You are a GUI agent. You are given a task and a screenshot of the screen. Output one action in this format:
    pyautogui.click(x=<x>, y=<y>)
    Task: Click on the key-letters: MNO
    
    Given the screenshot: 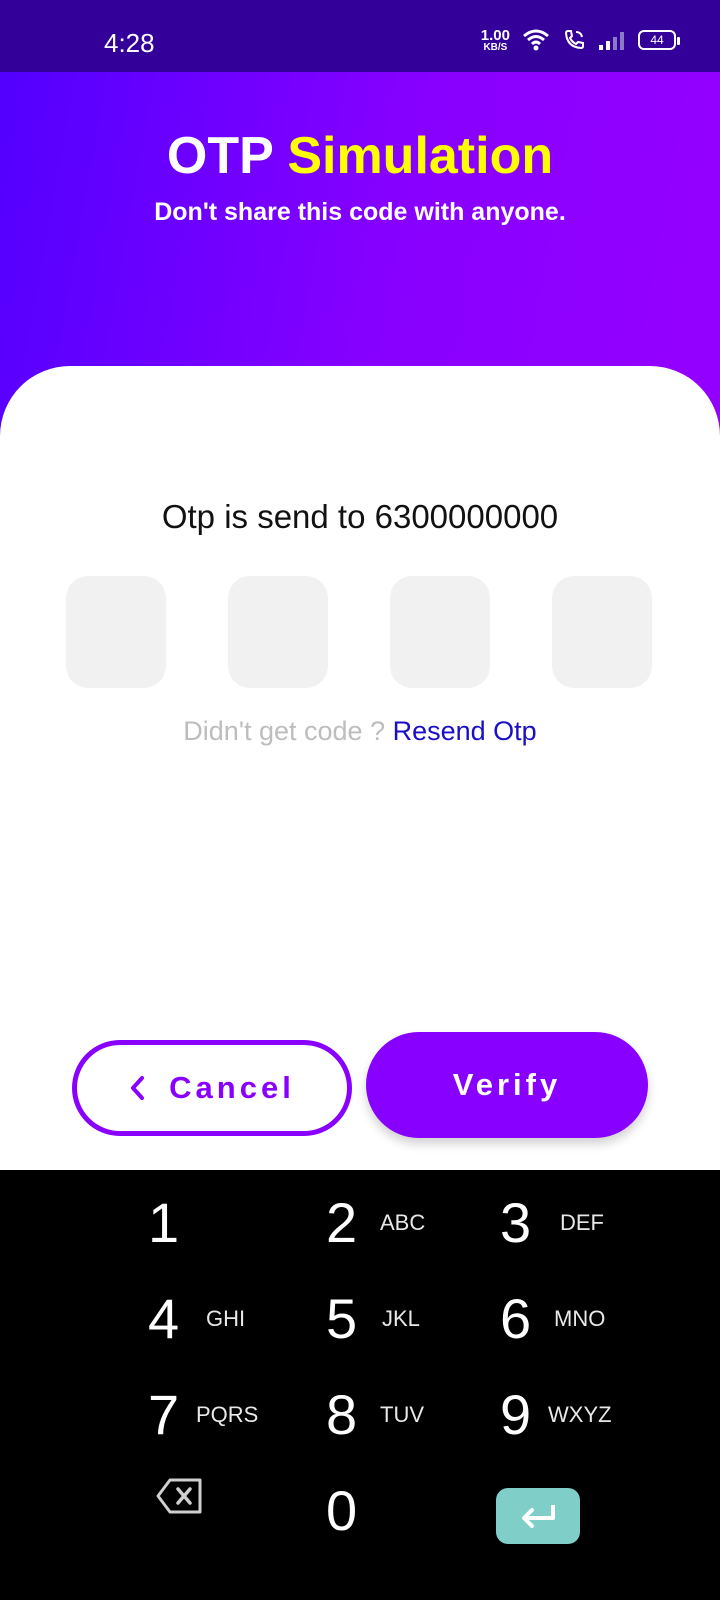 What is the action you would take?
    pyautogui.click(x=580, y=1318)
    